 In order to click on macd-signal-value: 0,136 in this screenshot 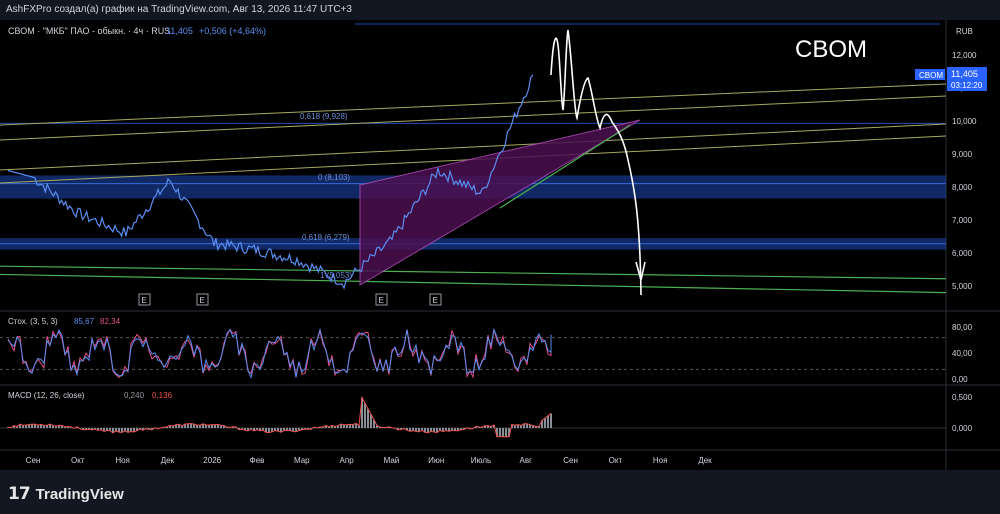, I will do `click(162, 395)`.